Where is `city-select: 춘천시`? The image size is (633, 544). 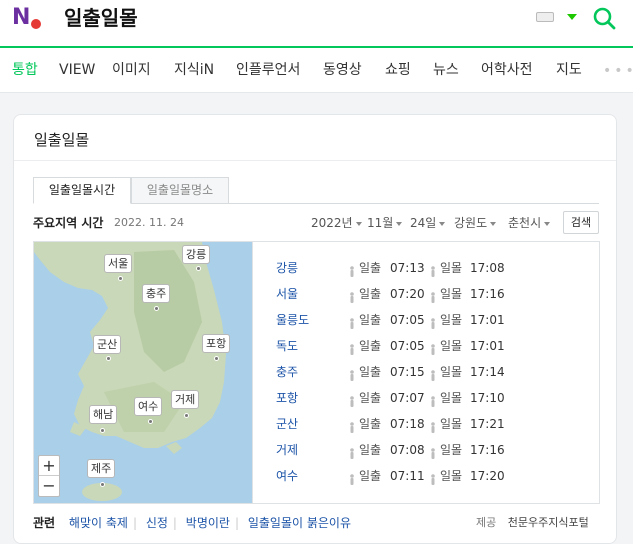 city-select: 춘천시 is located at coordinates (529, 223).